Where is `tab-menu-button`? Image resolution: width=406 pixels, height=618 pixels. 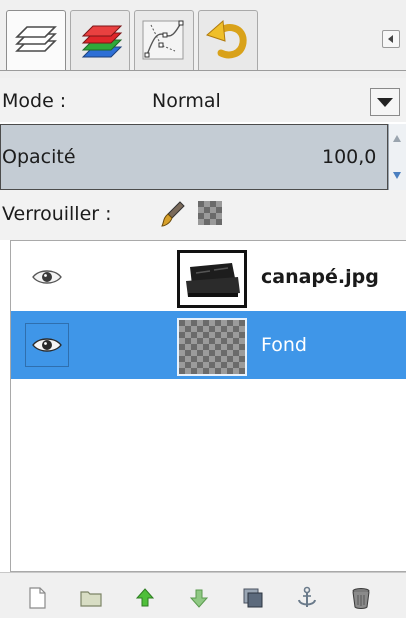
tab-menu-button is located at coordinates (391, 39).